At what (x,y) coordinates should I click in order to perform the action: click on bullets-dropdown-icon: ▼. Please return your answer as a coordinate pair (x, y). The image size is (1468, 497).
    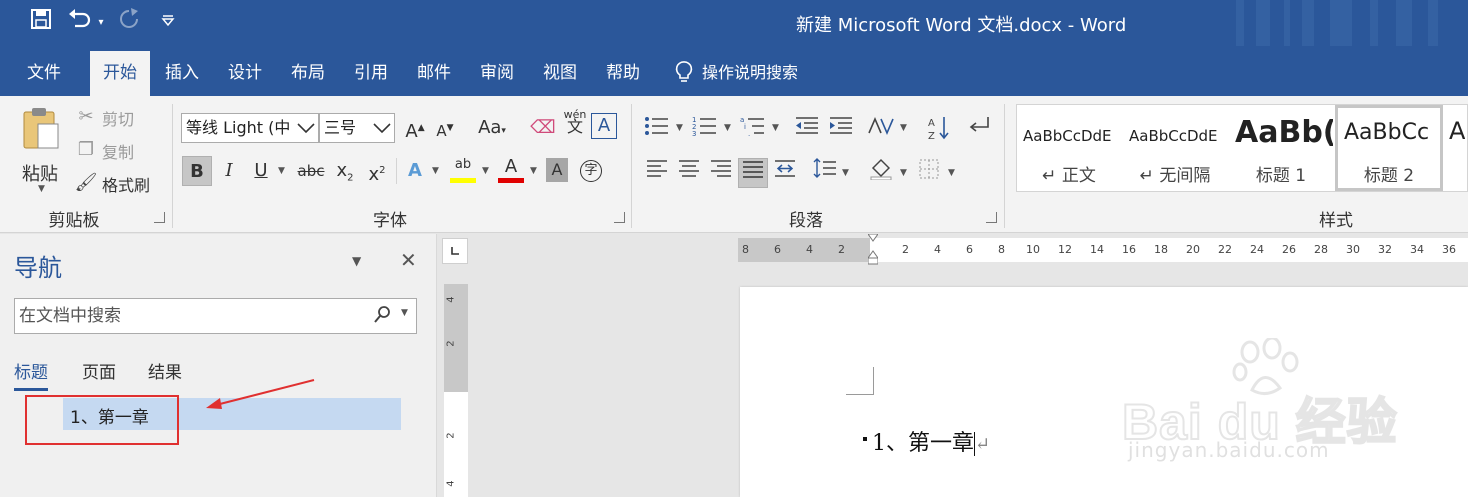
    Looking at the image, I should click on (679, 128).